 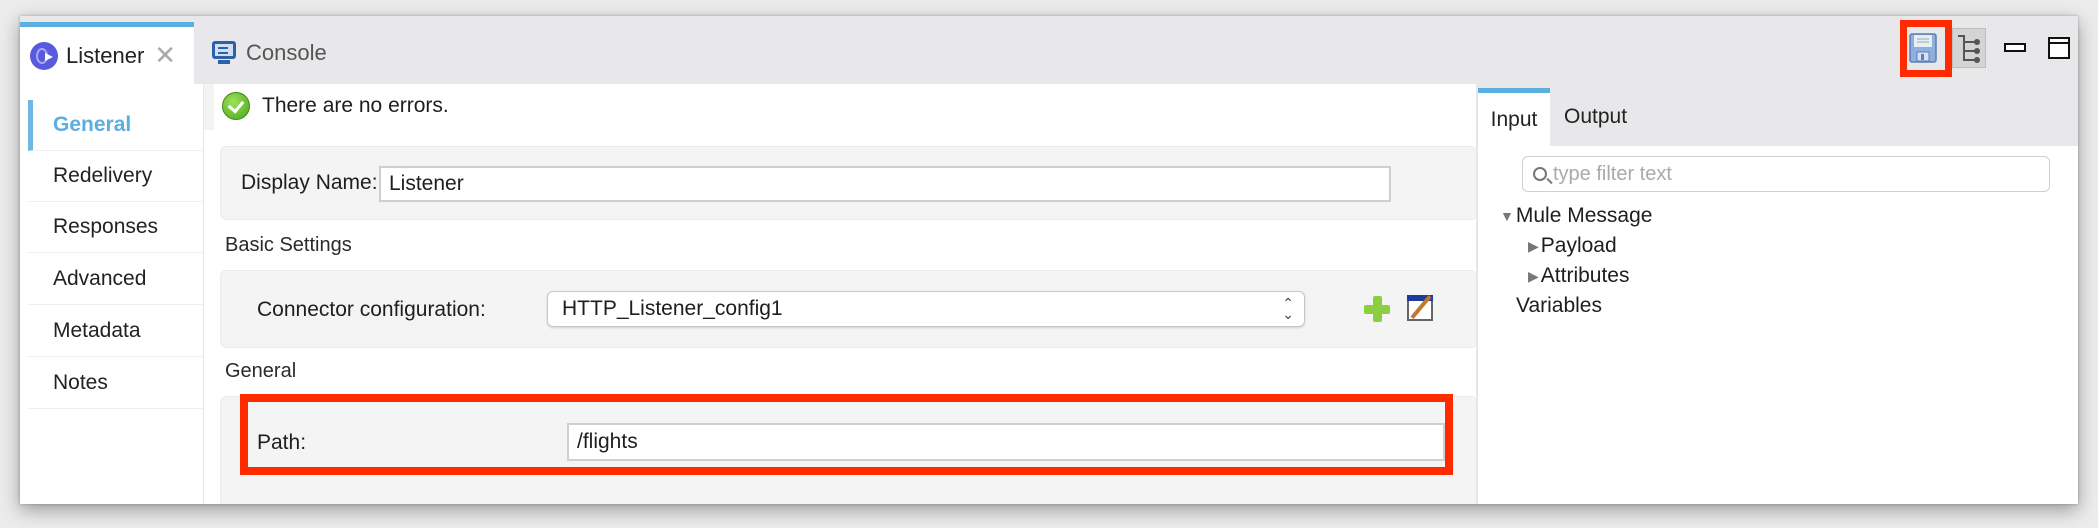 What do you see at coordinates (885, 184) in the screenshot?
I see `display-name-input: Listener` at bounding box center [885, 184].